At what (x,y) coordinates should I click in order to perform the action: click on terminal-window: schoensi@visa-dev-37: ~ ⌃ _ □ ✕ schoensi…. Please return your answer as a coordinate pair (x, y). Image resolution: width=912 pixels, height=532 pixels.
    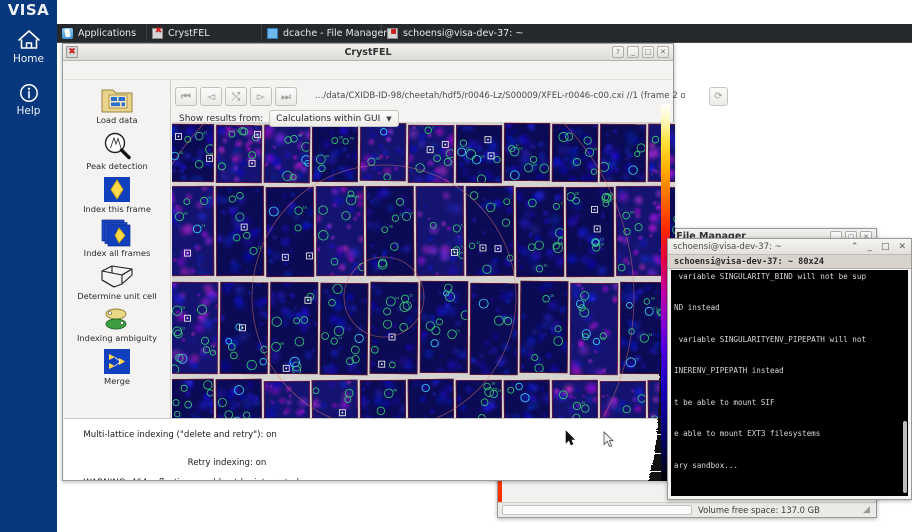
    Looking at the image, I should click on (789, 369).